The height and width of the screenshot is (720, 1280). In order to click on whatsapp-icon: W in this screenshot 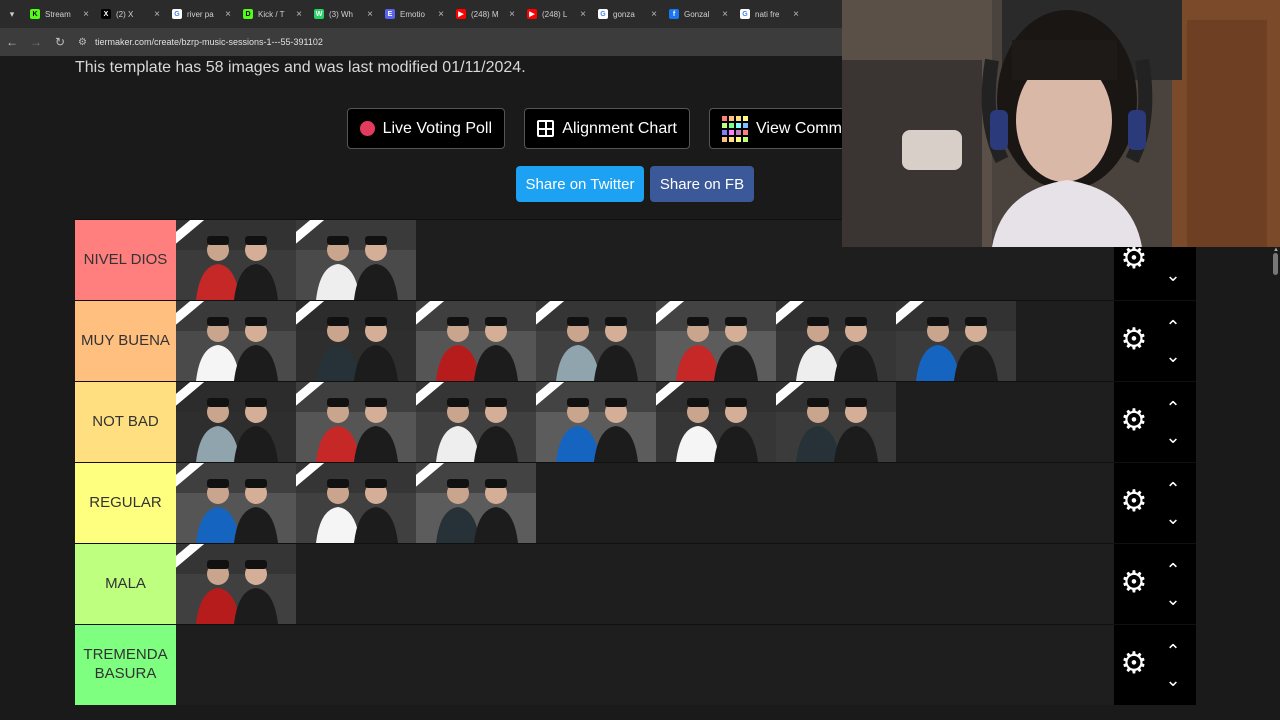, I will do `click(319, 14)`.